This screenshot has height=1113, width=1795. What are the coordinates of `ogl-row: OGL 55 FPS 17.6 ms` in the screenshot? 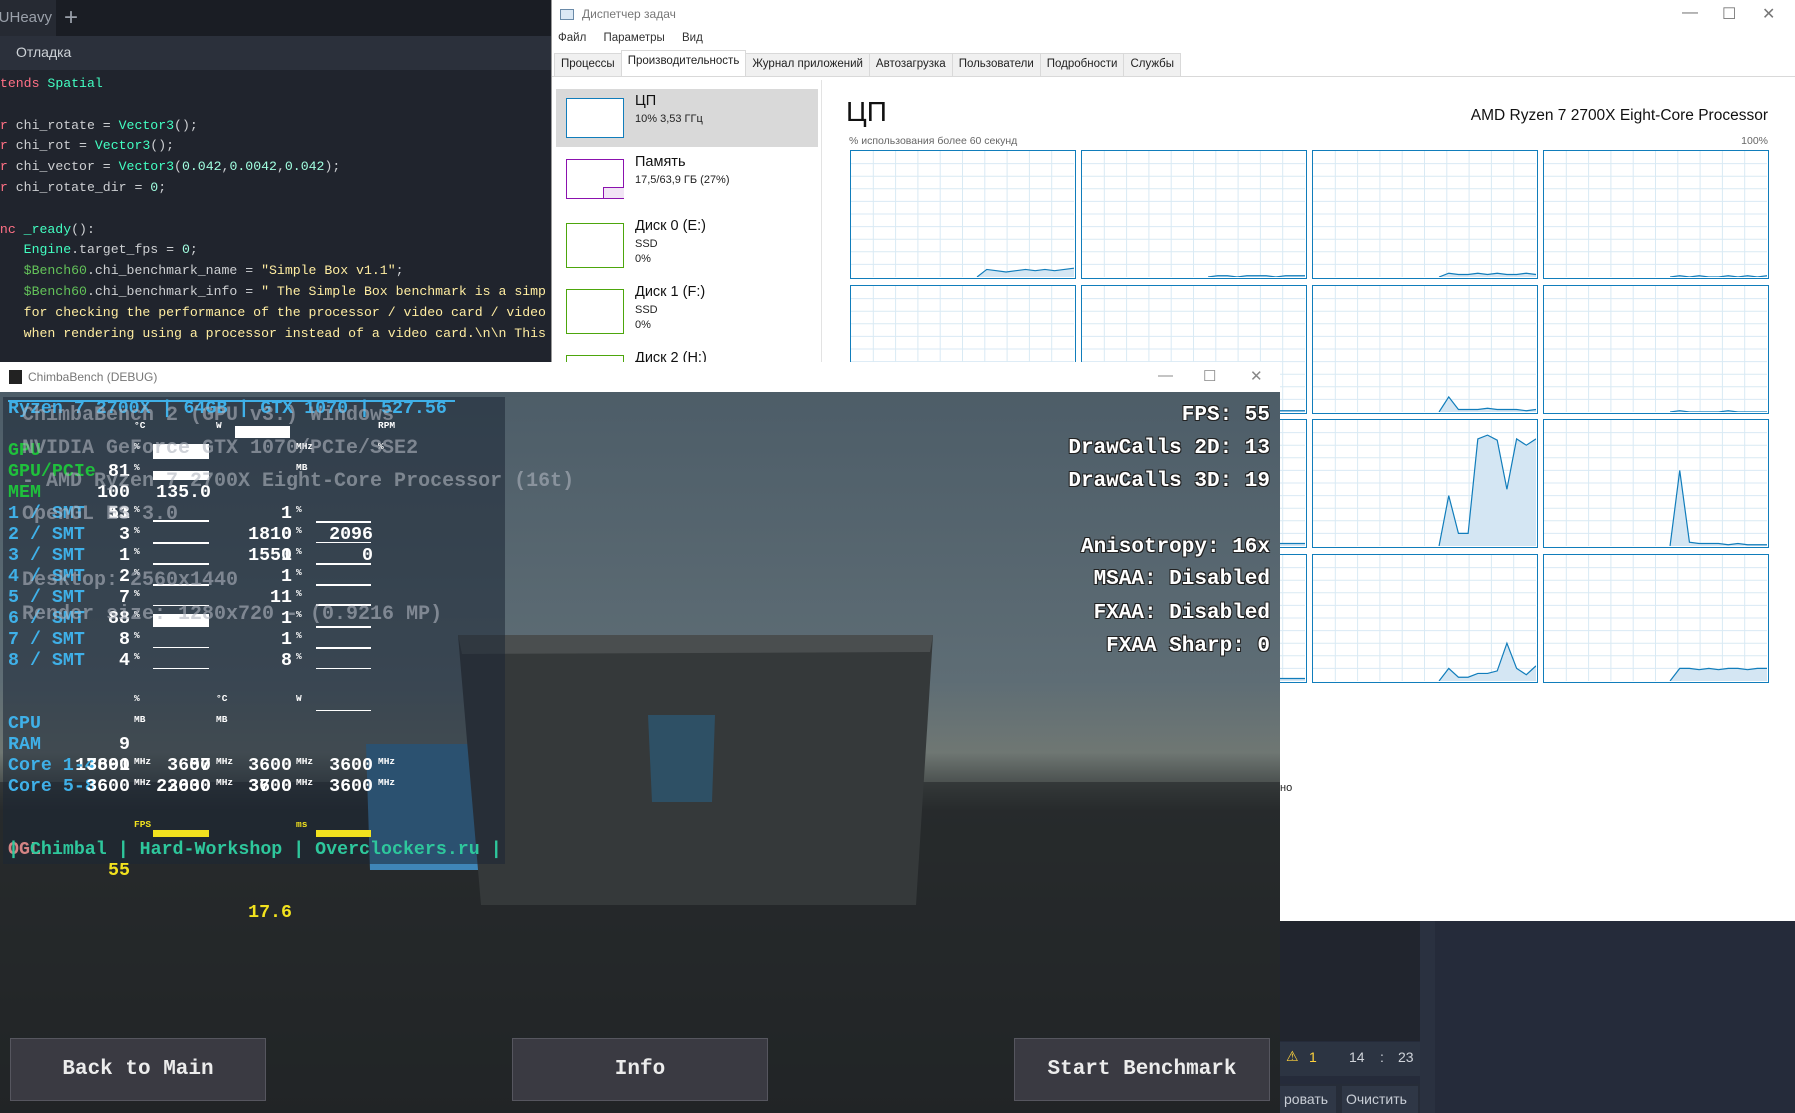 It's located at (253, 871).